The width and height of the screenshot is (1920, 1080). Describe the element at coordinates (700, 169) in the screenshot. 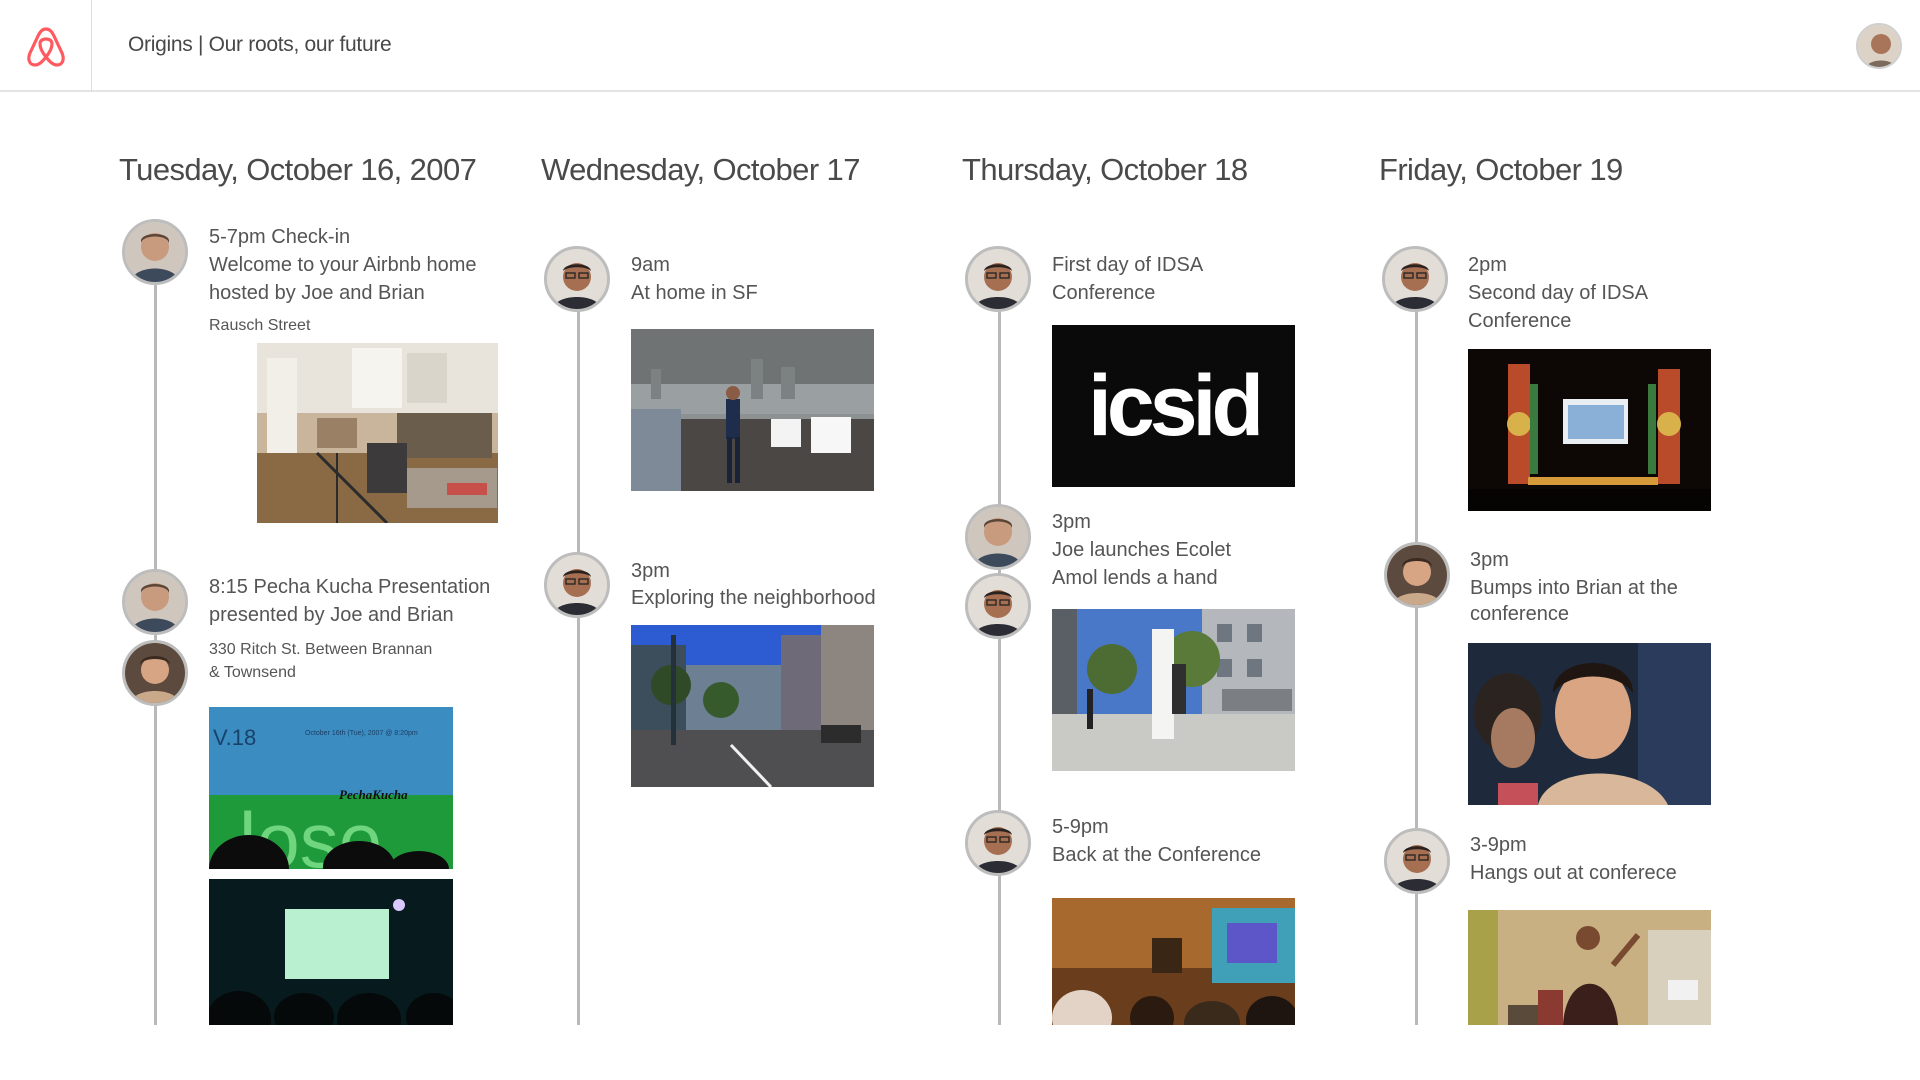

I see `day-heading: Wednesday, October 17` at that location.